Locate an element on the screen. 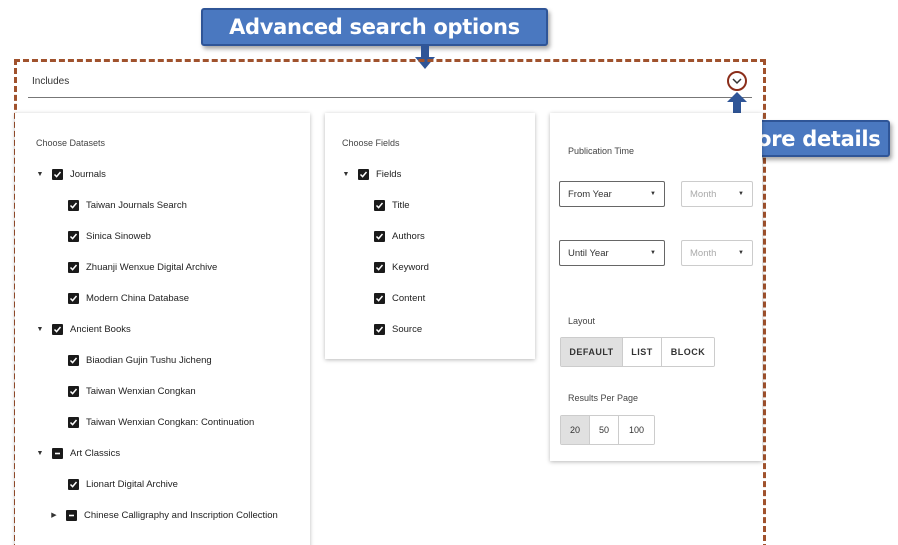  dataset-item: Zhuanji Wenxue Digital Archive is located at coordinates (142, 267).